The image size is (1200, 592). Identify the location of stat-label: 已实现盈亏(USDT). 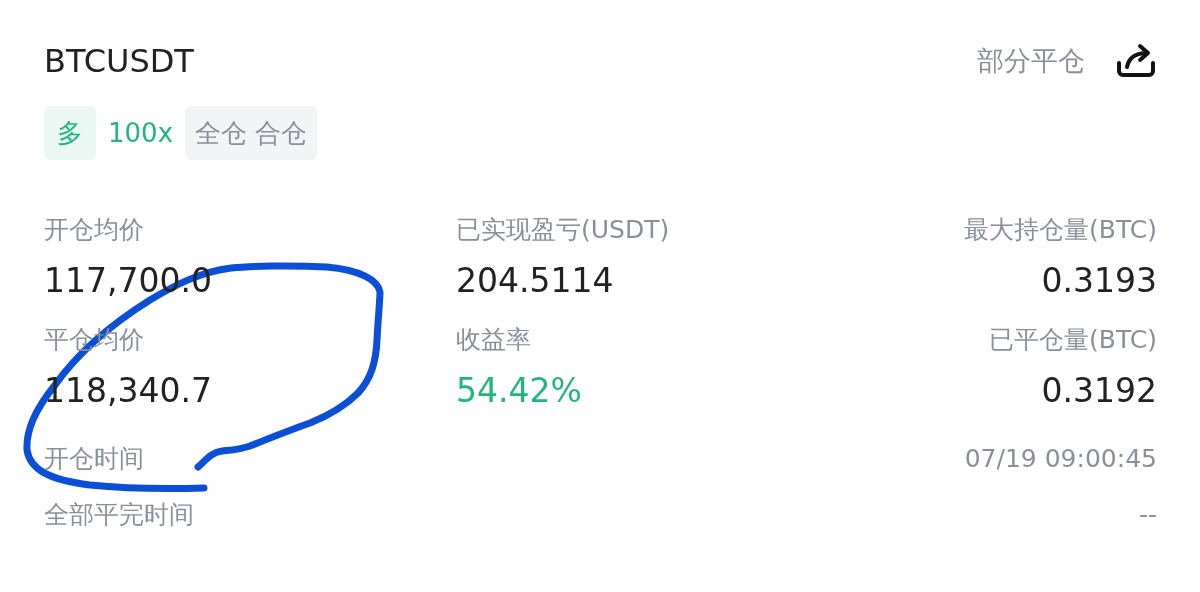
(563, 230).